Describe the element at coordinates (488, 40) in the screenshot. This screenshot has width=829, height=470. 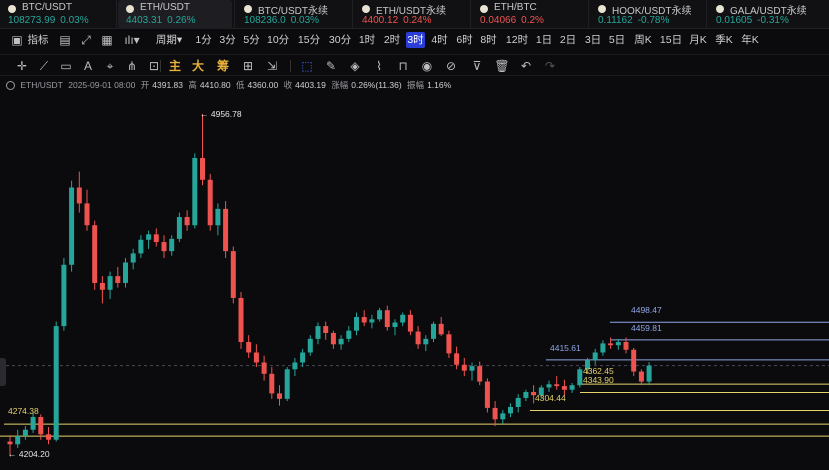
I see `period-11: 8时` at that location.